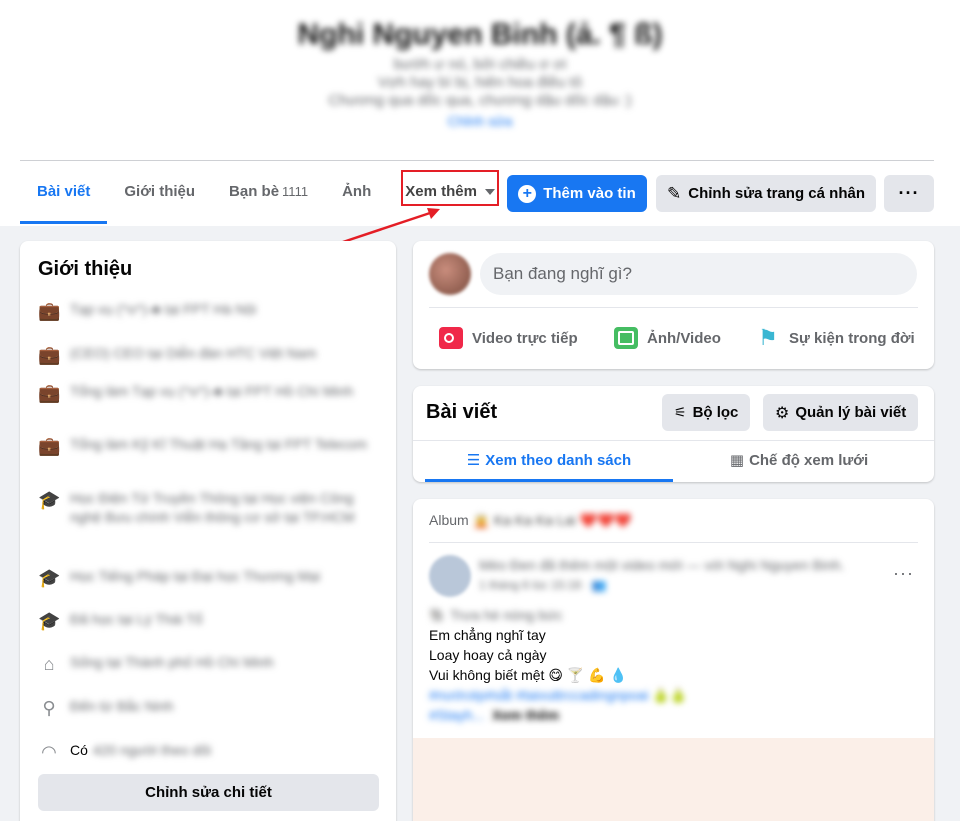 The height and width of the screenshot is (821, 960). What do you see at coordinates (543, 585) in the screenshot?
I see `post-timestamp: 1 tháng 6 lúc 15:18 · 👥` at bounding box center [543, 585].